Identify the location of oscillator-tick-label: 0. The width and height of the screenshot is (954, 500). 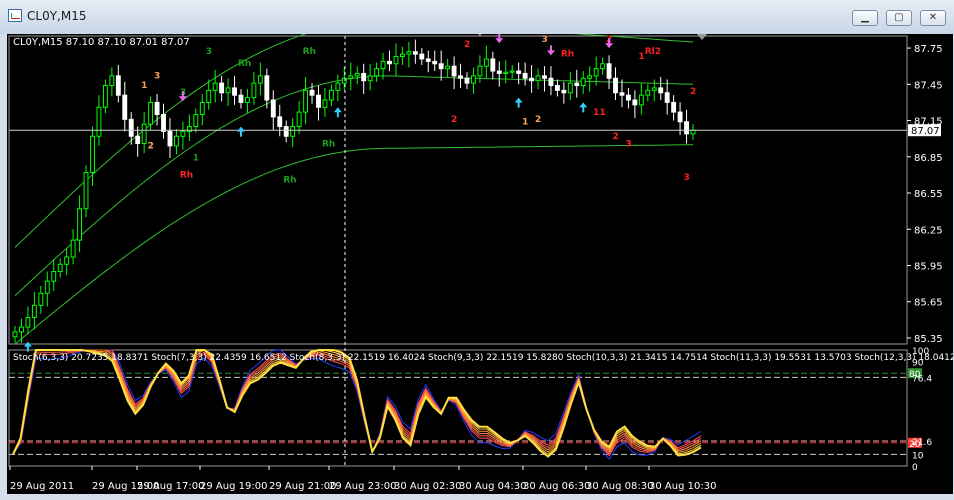
(915, 468).